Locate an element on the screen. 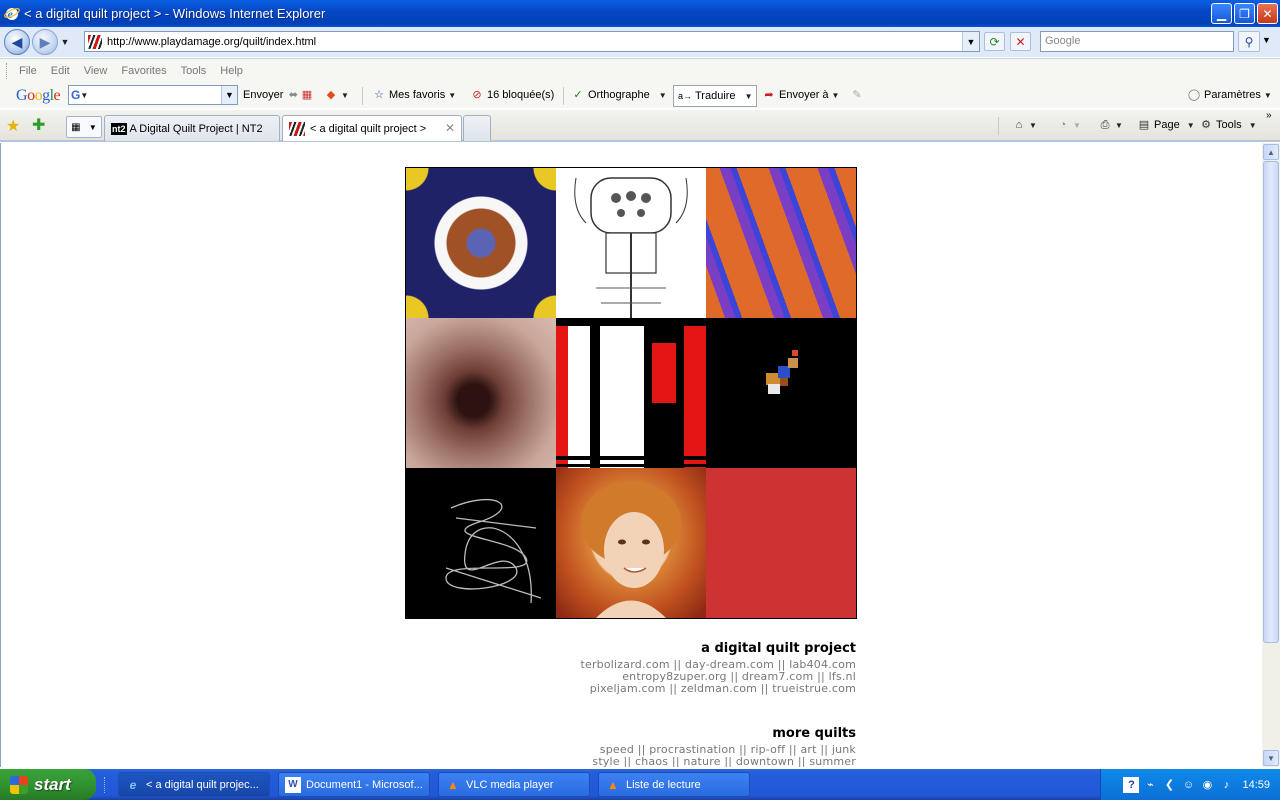 The height and width of the screenshot is (800, 1280). translate-button: a→ Traduire ▼ is located at coordinates (715, 96).